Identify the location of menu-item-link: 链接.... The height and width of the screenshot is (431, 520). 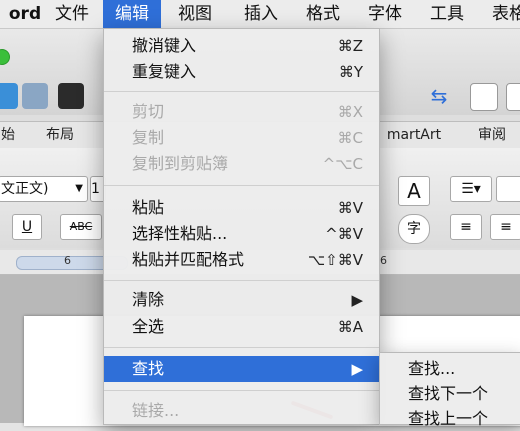
(241, 411).